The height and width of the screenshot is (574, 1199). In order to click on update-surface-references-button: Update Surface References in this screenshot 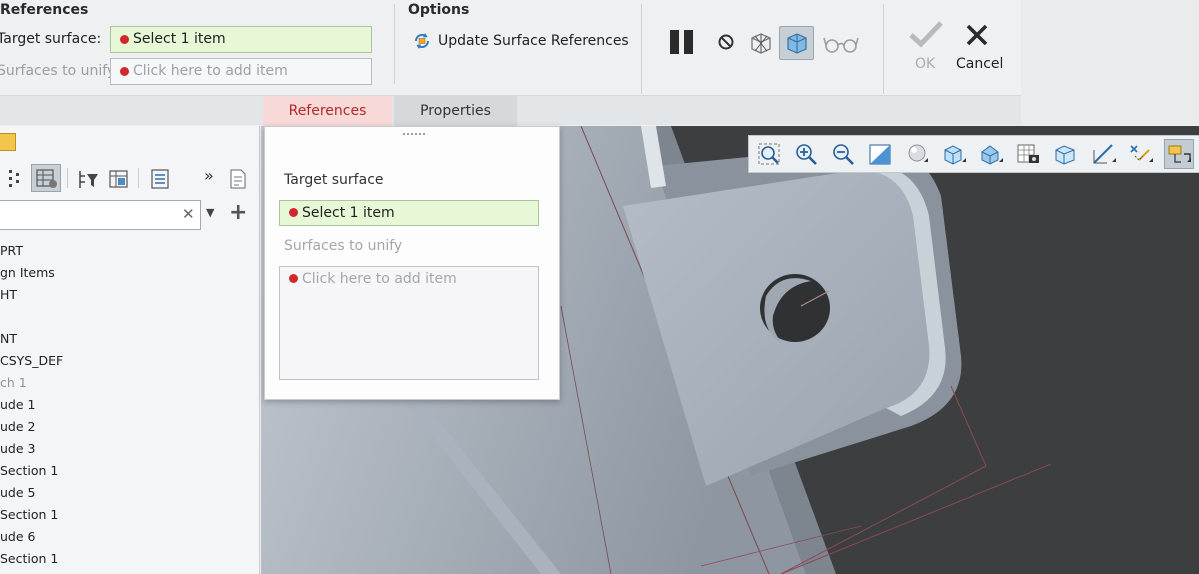, I will do `click(520, 41)`.